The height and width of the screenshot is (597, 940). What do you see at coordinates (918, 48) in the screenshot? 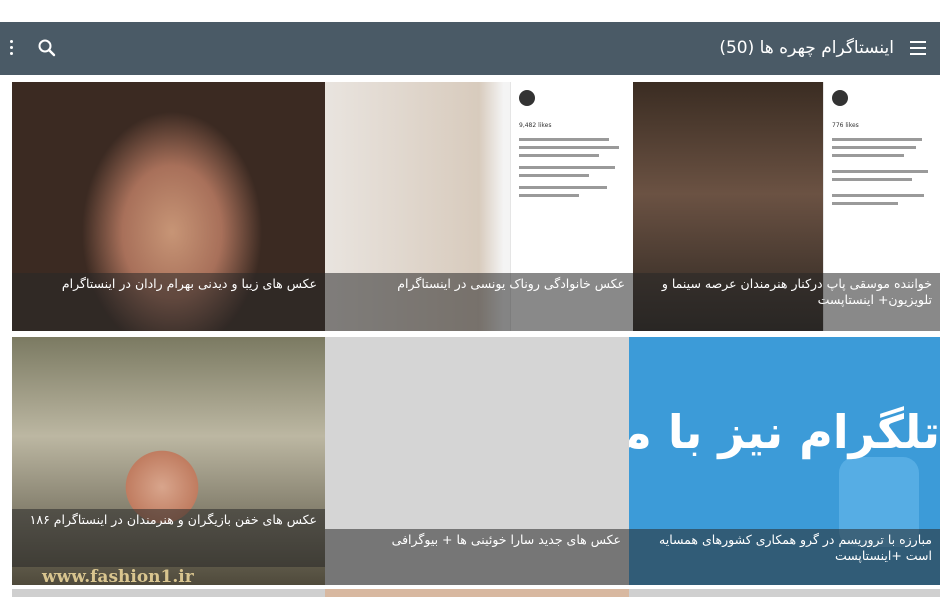
I see `hamburger-menu-icon` at bounding box center [918, 48].